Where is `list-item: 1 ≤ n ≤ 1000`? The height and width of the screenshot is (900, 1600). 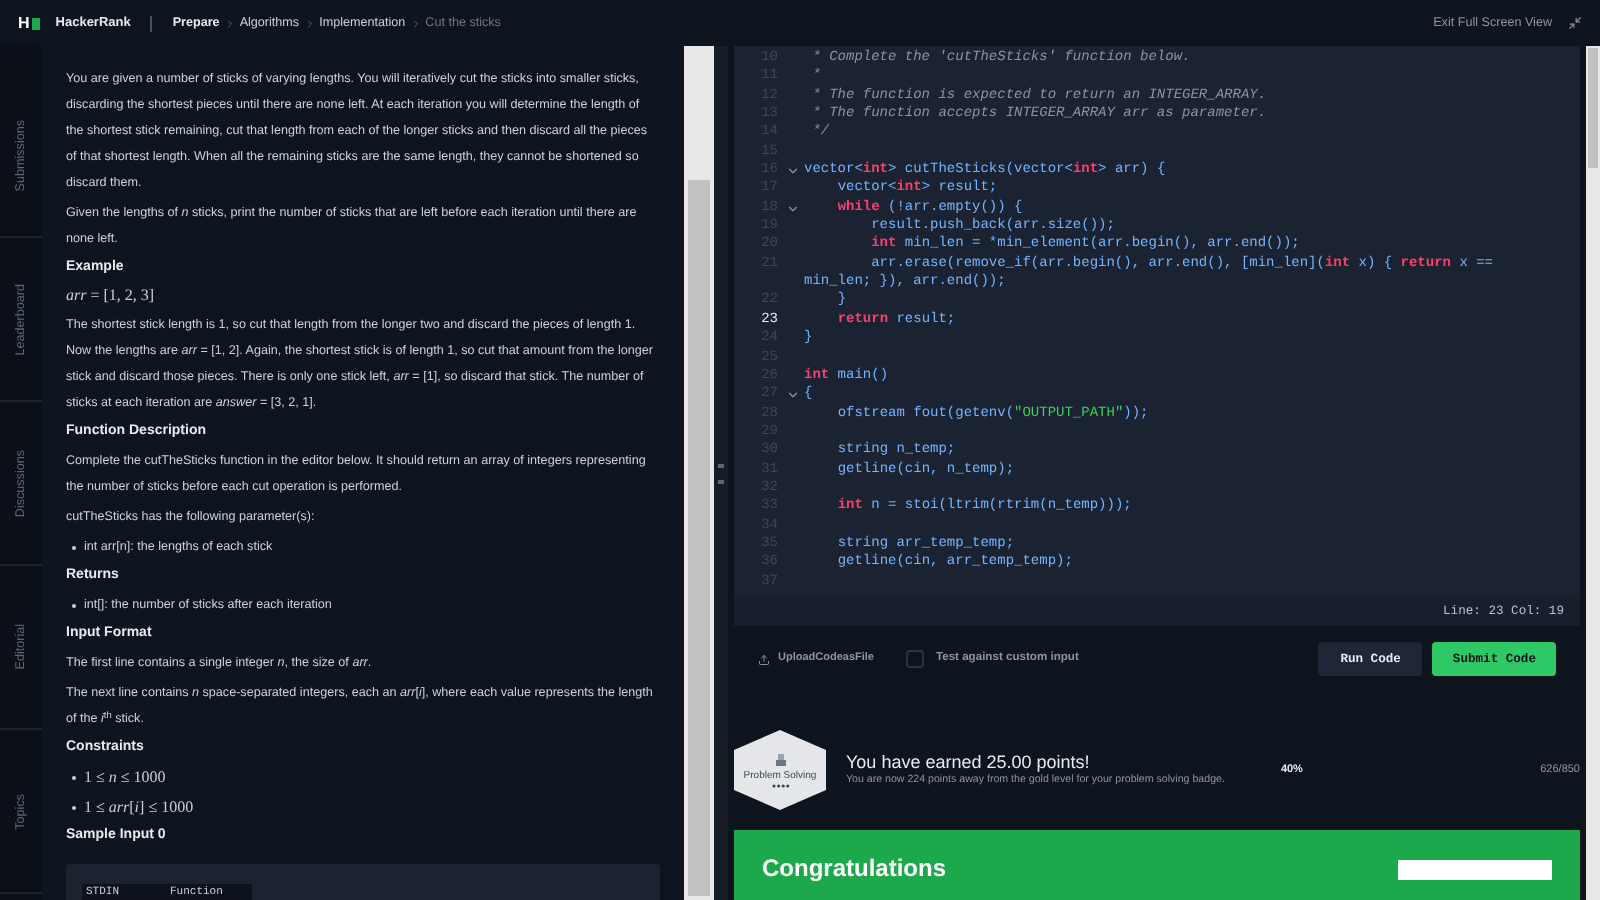
list-item: 1 ≤ n ≤ 1000 is located at coordinates (125, 778).